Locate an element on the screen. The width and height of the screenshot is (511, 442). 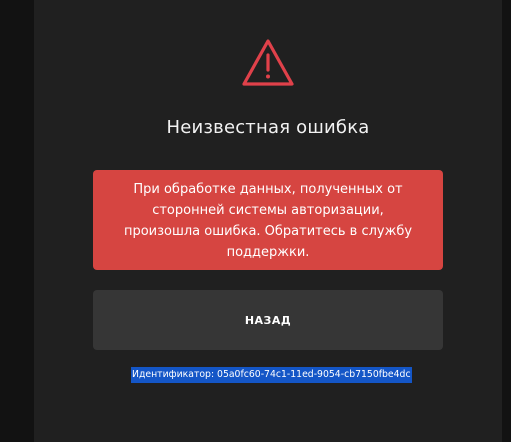
back-button: НАЗАД is located at coordinates (268, 320).